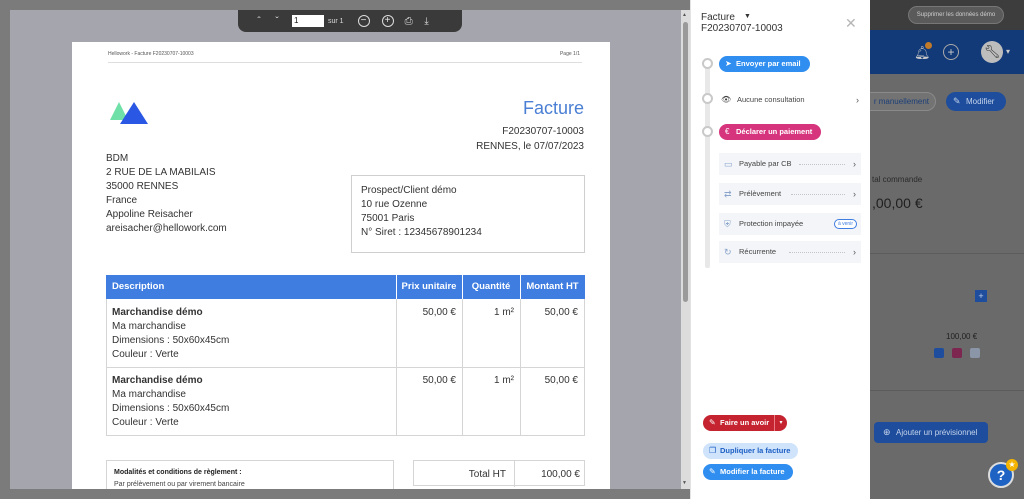  I want to click on send-email-button: ➤ Envoyer par email, so click(764, 64).